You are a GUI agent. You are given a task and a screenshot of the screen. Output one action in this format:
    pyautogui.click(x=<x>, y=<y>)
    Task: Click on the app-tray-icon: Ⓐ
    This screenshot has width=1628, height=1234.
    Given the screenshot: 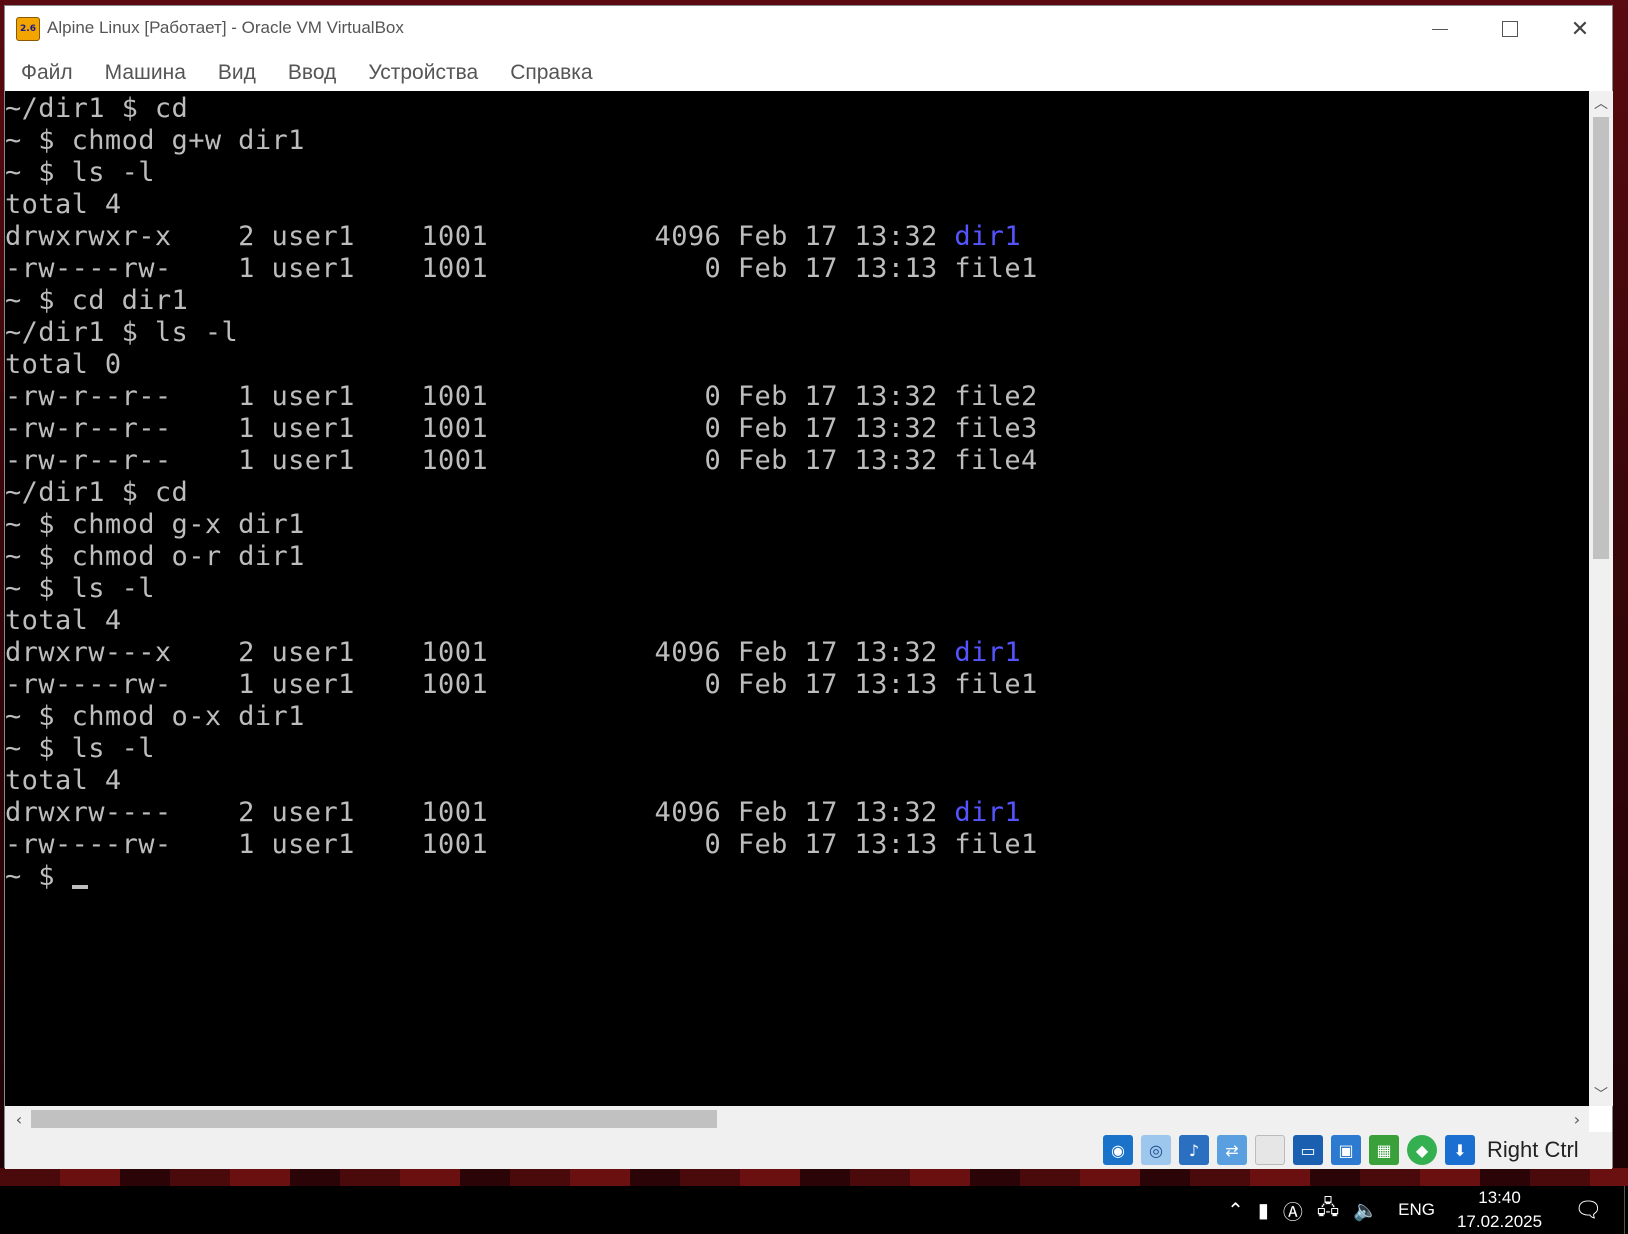 What is the action you would take?
    pyautogui.click(x=1293, y=1210)
    